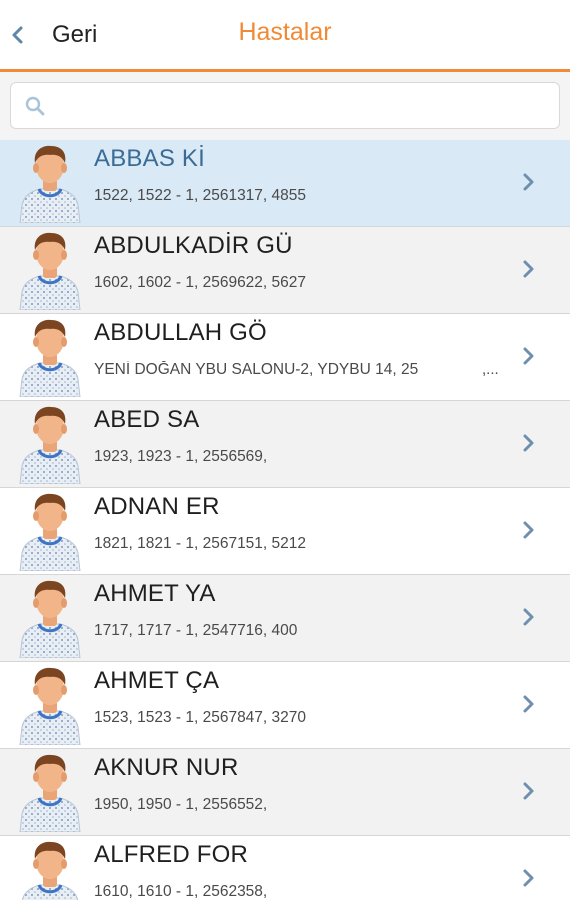 The width and height of the screenshot is (570, 900). Describe the element at coordinates (35, 106) in the screenshot. I see `search-icon` at that location.